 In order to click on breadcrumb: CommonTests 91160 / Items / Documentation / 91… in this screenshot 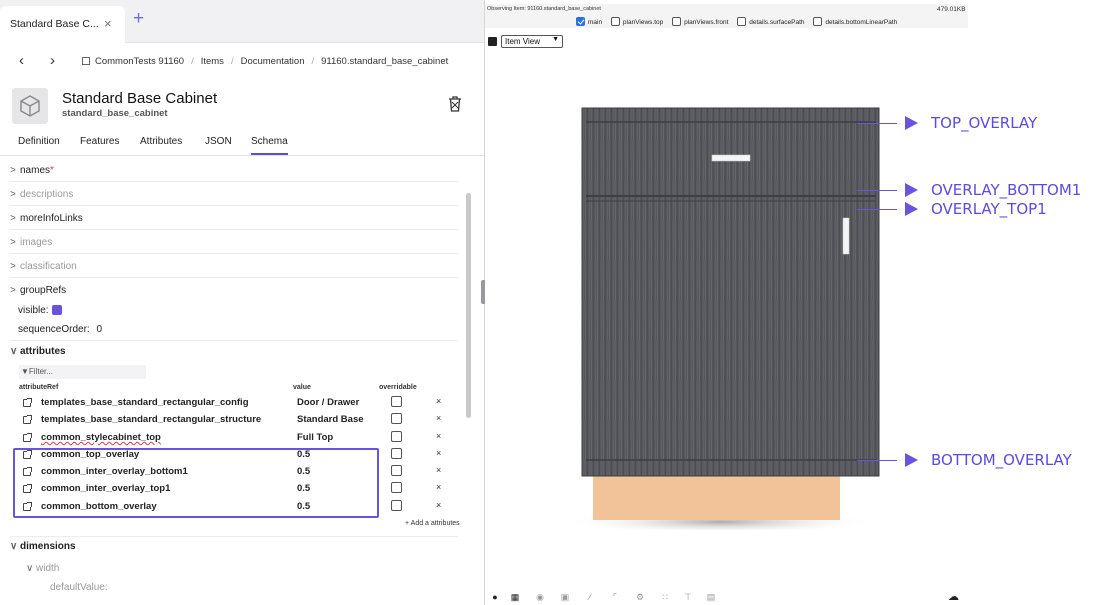, I will do `click(265, 61)`.